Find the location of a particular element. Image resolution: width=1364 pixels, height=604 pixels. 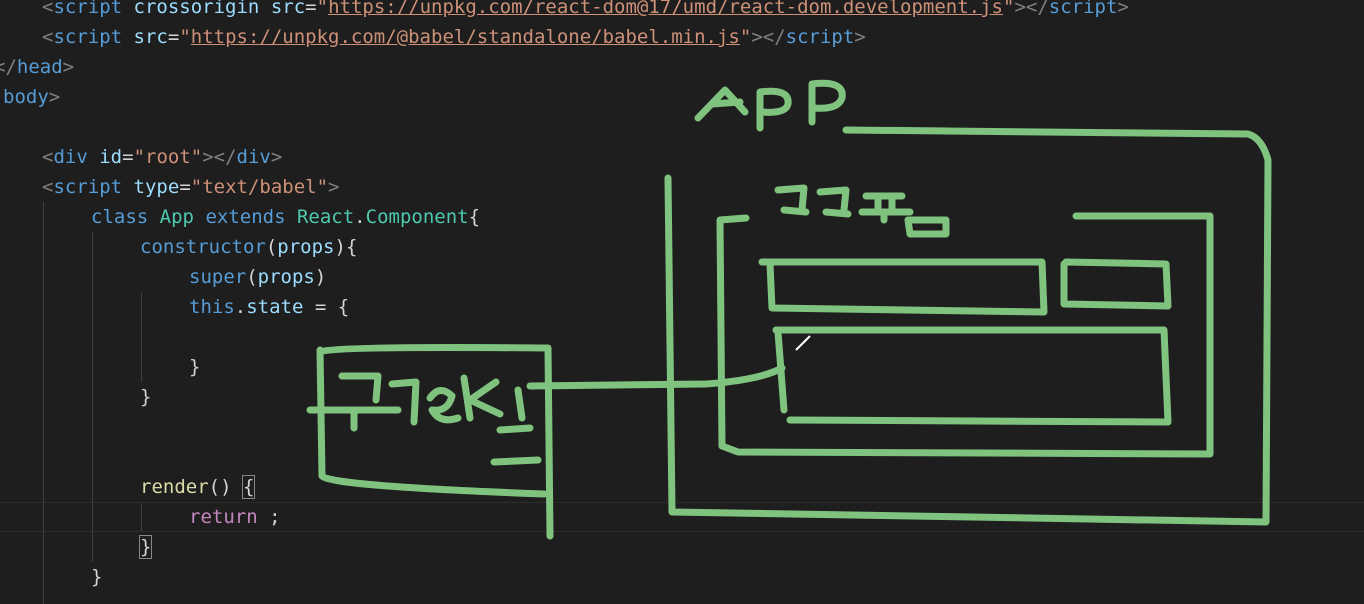

keyword: class is located at coordinates (120, 217).